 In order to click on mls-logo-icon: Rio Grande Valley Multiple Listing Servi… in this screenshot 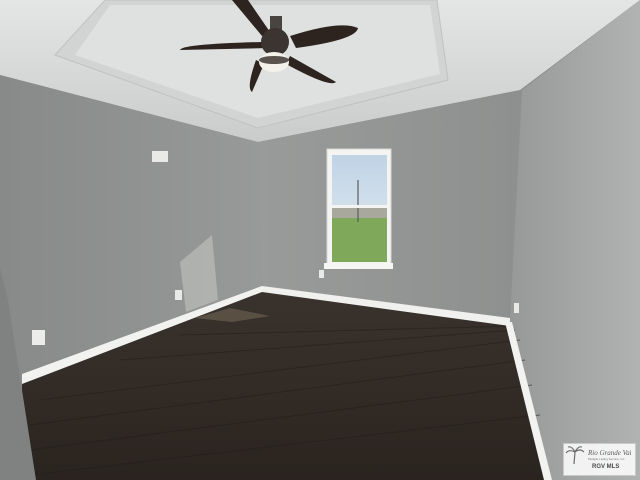, I will do `click(598, 458)`.